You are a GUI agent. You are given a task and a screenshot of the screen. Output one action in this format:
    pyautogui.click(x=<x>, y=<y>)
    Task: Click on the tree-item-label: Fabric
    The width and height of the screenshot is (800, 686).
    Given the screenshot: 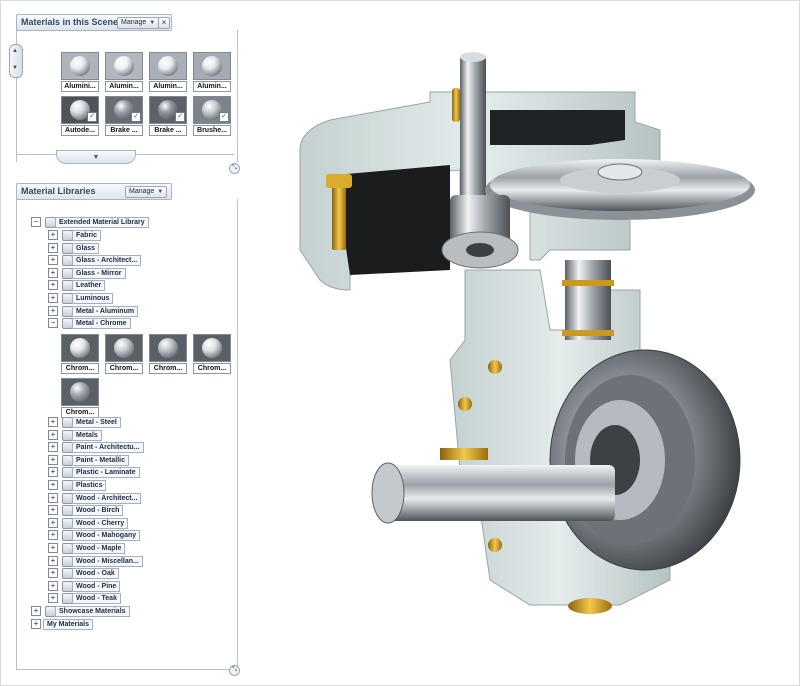 What is the action you would take?
    pyautogui.click(x=87, y=235)
    